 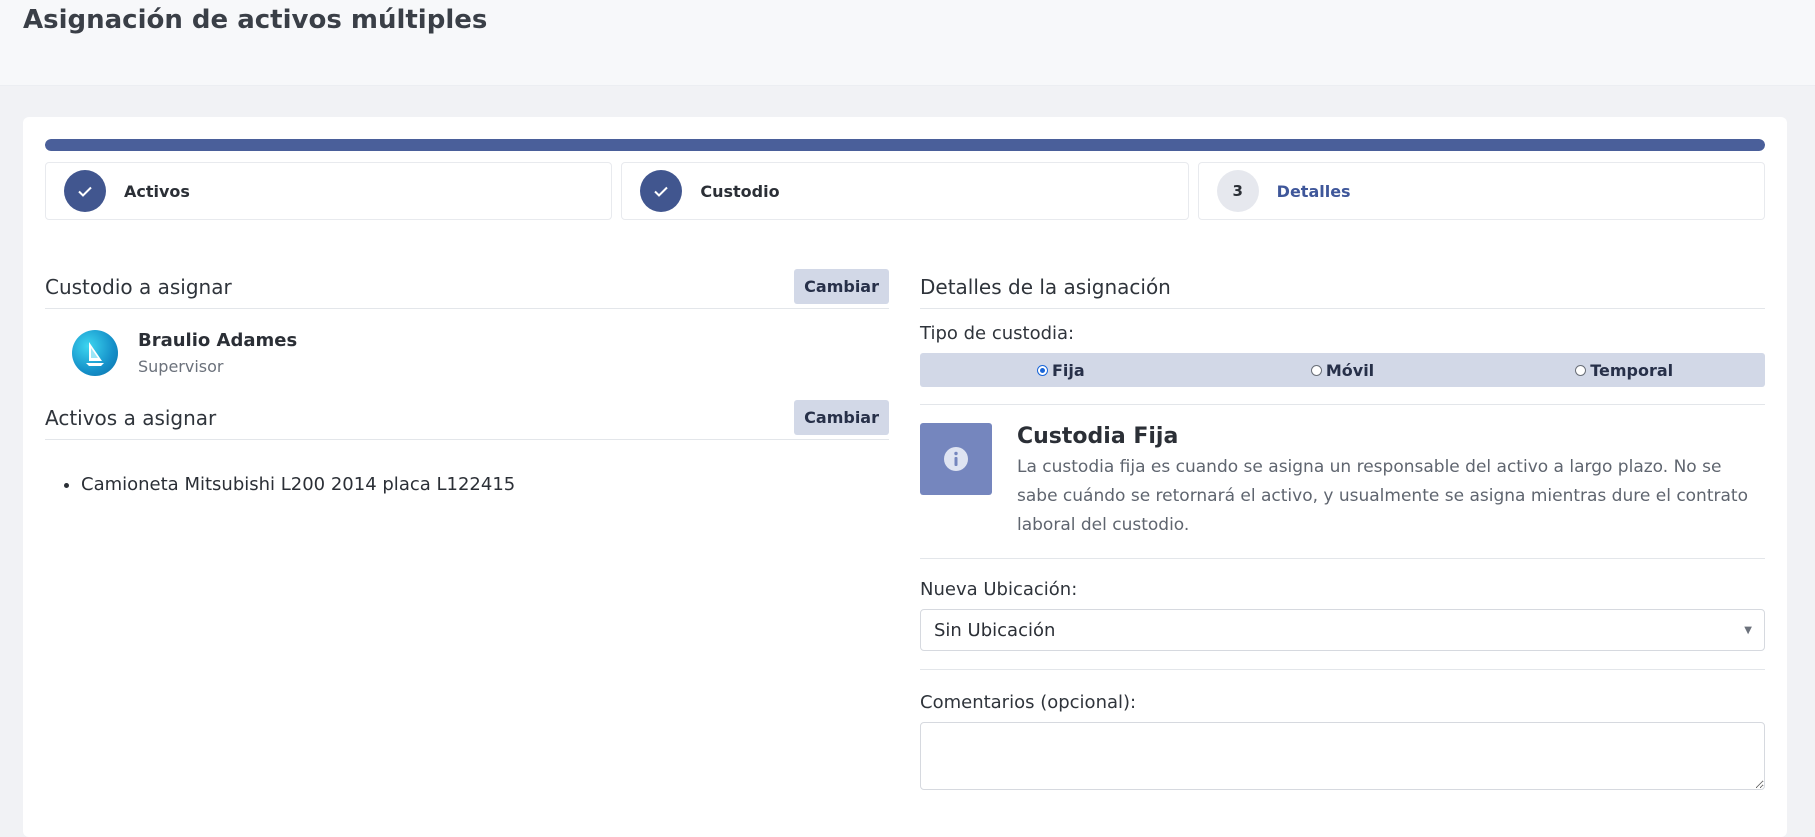 I want to click on step-number: 3, so click(x=1237, y=191).